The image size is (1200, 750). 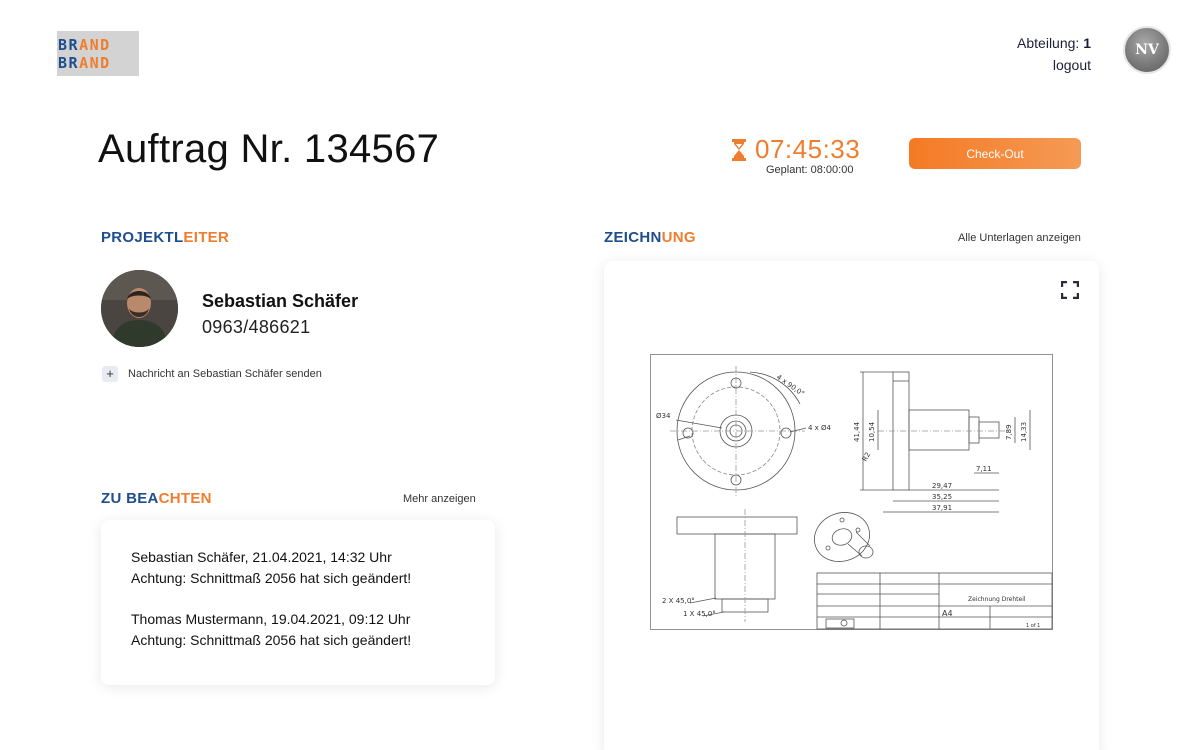 I want to click on user-info: Abteilung: 1 logout, so click(x=1054, y=54).